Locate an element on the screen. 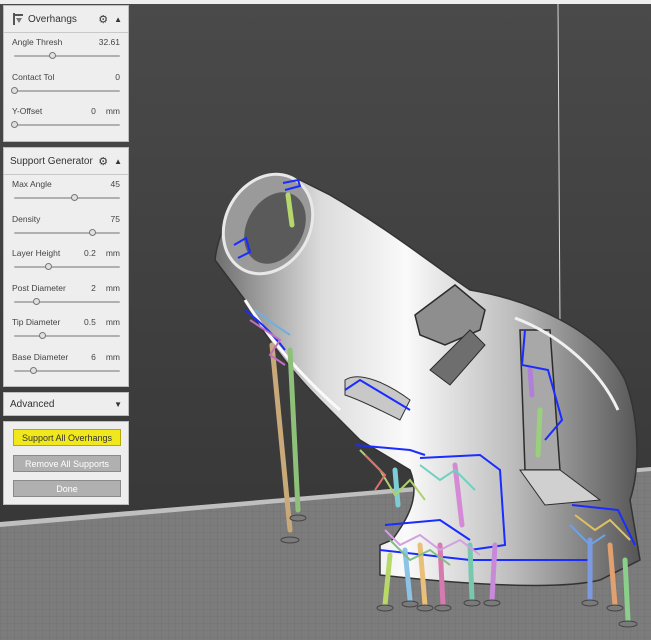  slider-value: 0 mm is located at coordinates (105, 111).